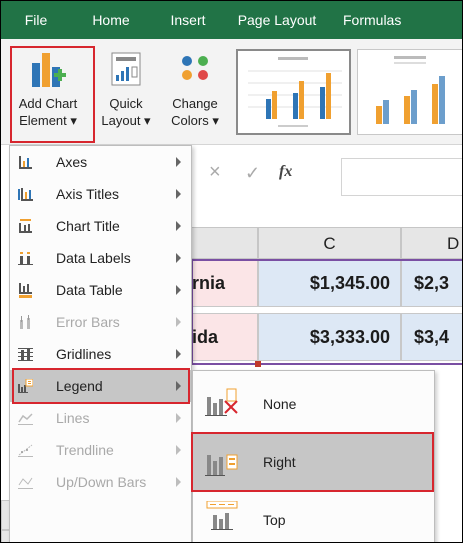 The height and width of the screenshot is (543, 463). What do you see at coordinates (215, 172) in the screenshot?
I see `formula-bar-cancel: ×` at bounding box center [215, 172].